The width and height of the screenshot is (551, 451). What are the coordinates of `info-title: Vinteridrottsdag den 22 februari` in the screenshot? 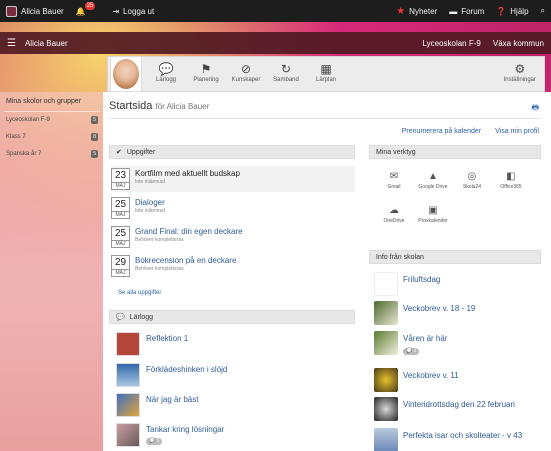 It's located at (459, 404).